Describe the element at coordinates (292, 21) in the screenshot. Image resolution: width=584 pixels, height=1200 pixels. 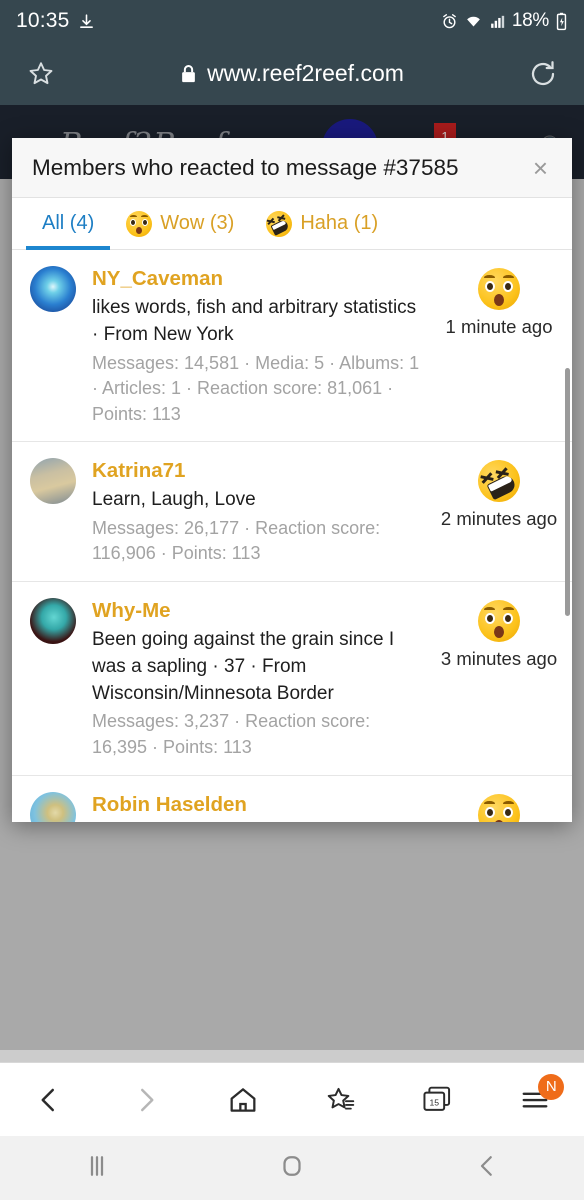
I see `status-bar: 10:35 18%` at that location.